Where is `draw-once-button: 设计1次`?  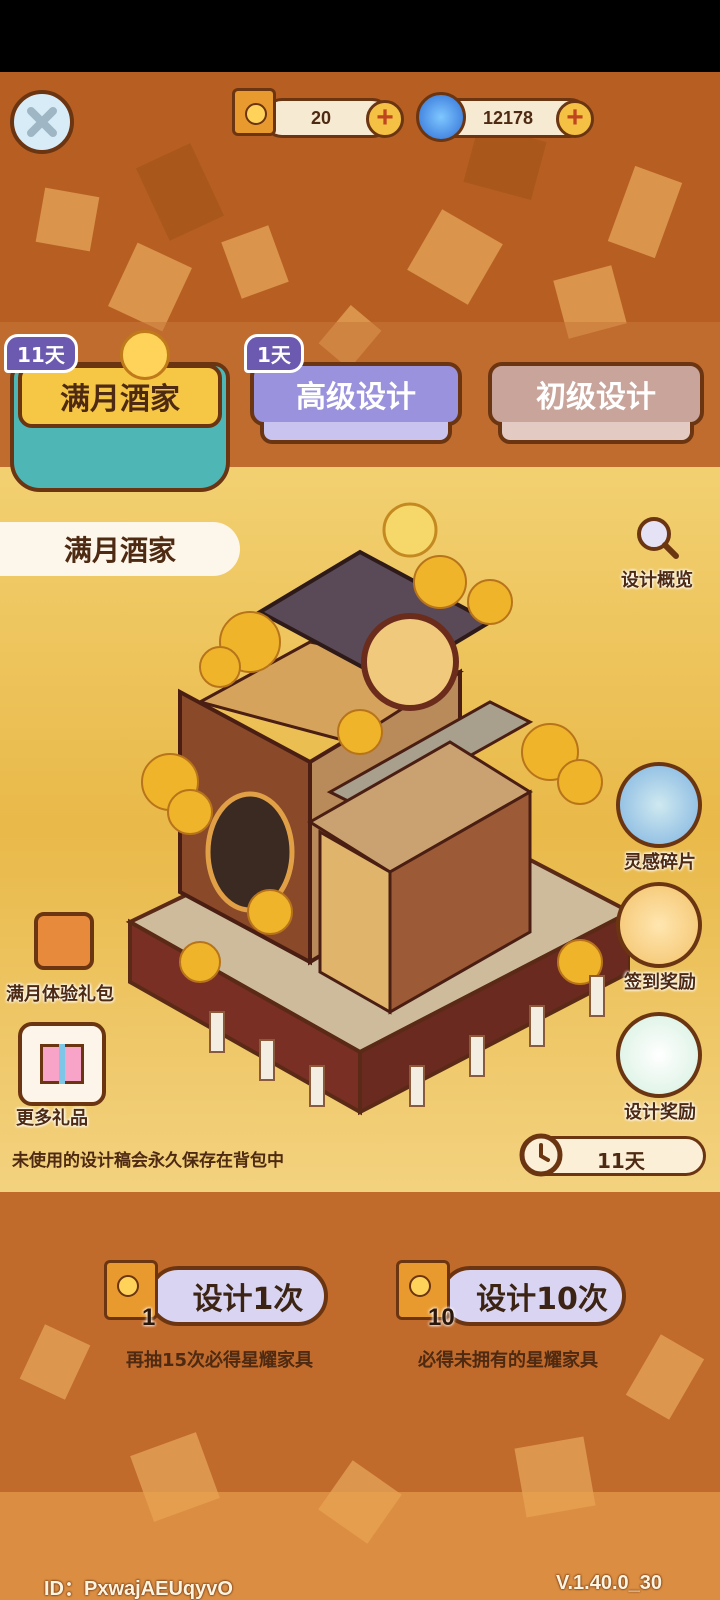
draw-once-button: 设计1次 is located at coordinates (238, 1296).